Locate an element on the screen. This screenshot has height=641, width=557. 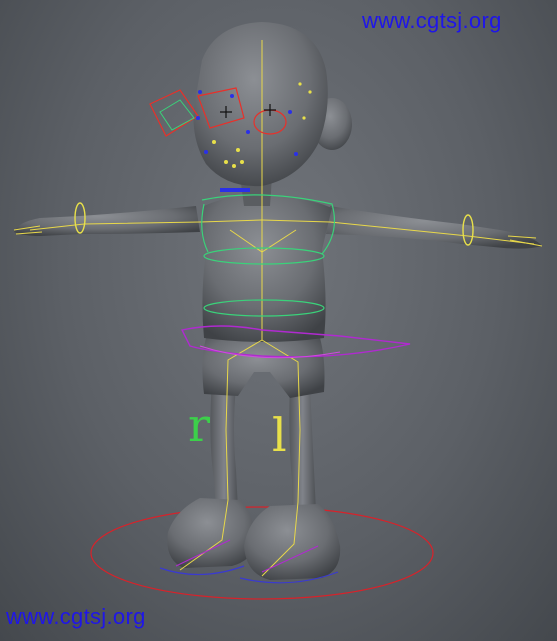
character-head is located at coordinates (260, 104).